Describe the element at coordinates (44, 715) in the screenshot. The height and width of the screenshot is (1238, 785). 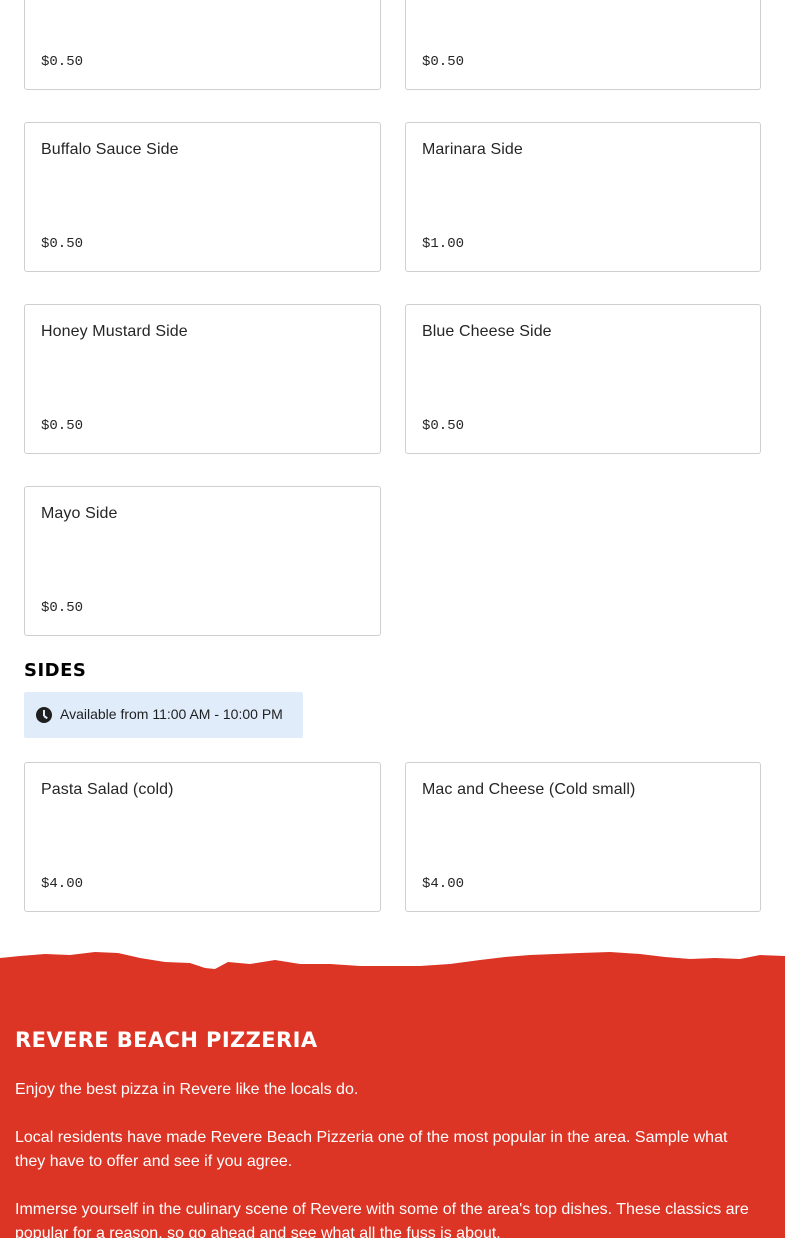
I see `clock-icon` at that location.